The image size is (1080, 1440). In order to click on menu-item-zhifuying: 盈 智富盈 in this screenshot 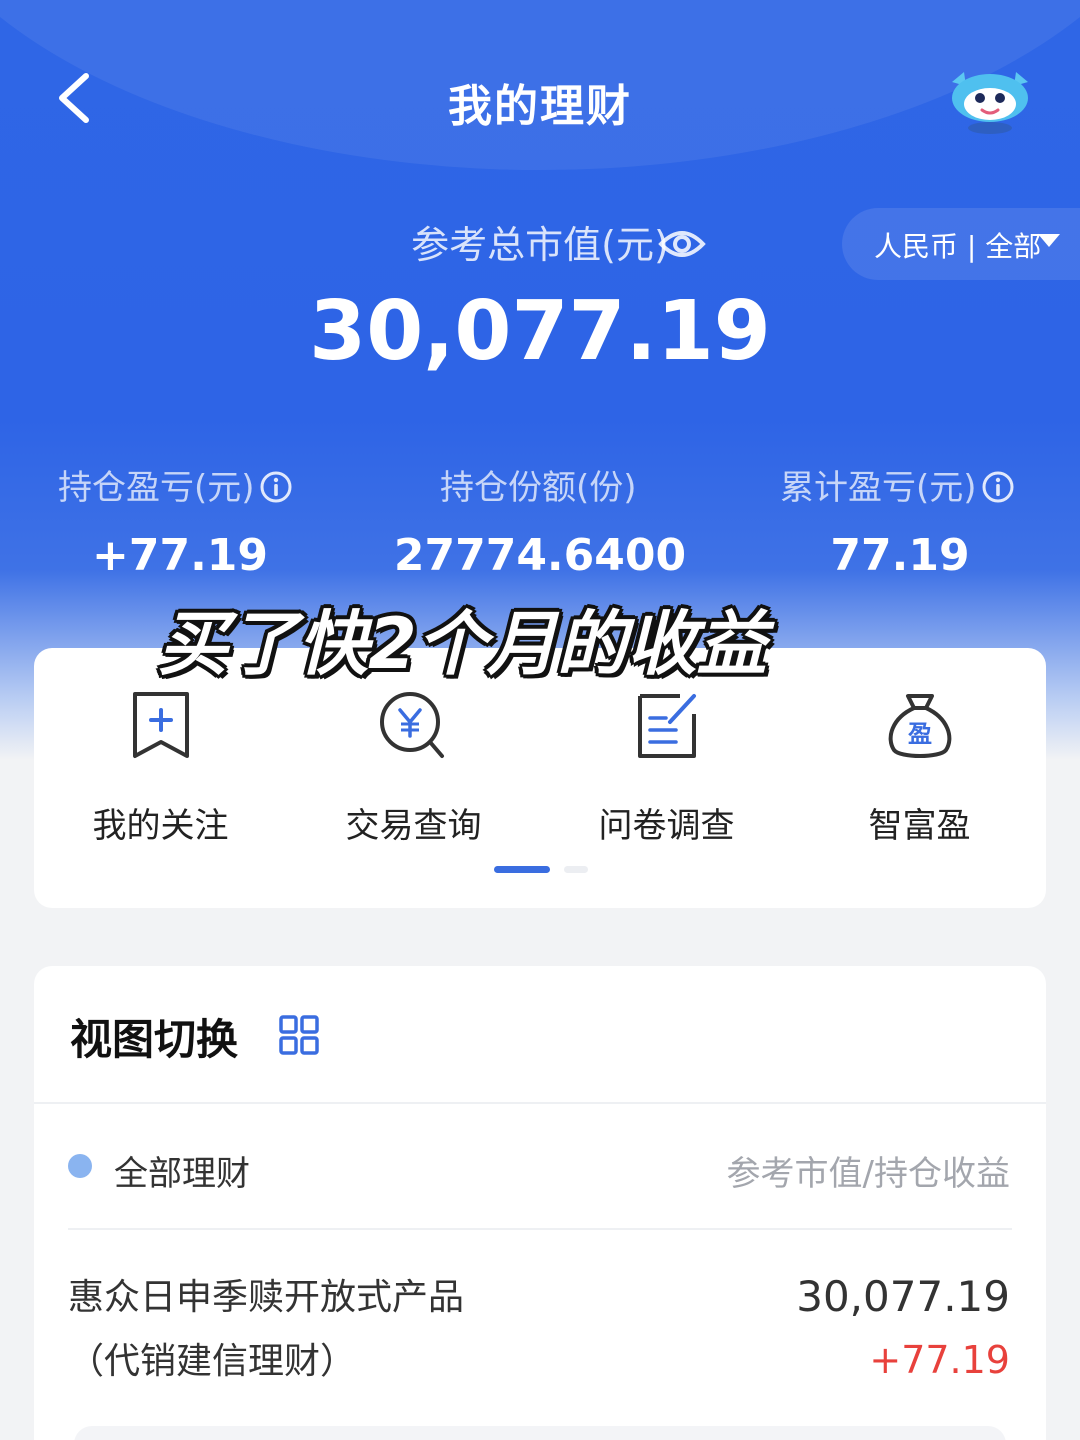, I will do `click(919, 773)`.